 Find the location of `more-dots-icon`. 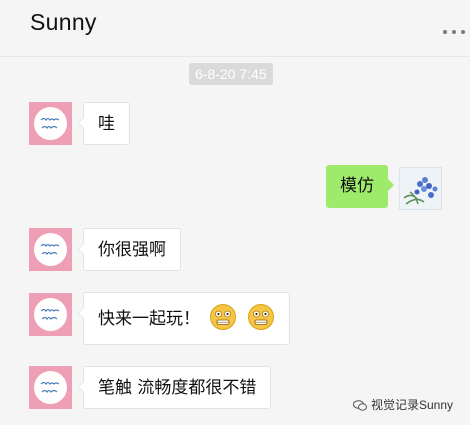

more-dots-icon is located at coordinates (455, 32).